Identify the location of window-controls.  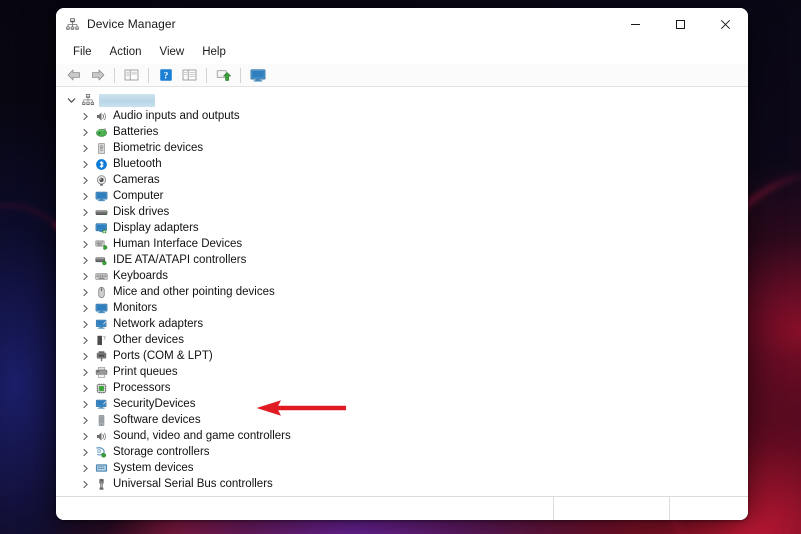
(680, 24).